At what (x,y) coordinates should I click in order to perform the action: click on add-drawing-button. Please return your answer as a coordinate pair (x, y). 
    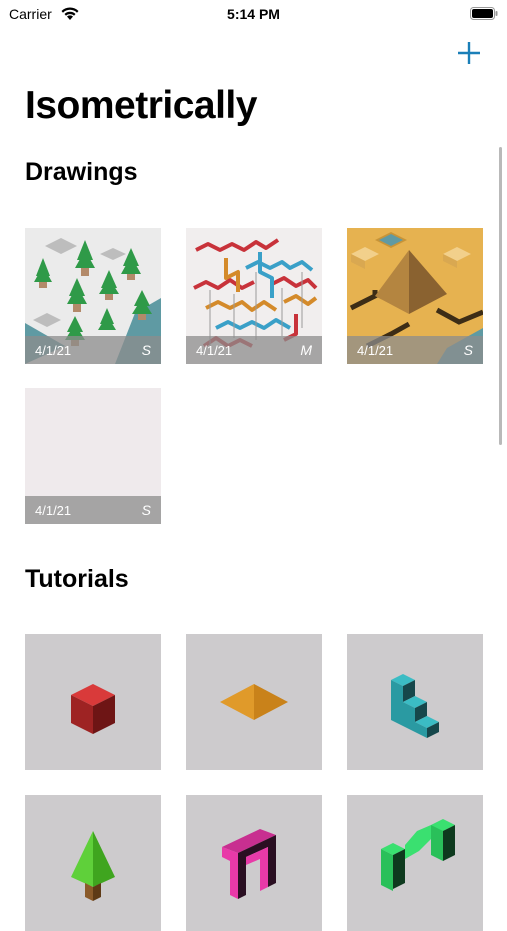
    Looking at the image, I should click on (469, 53).